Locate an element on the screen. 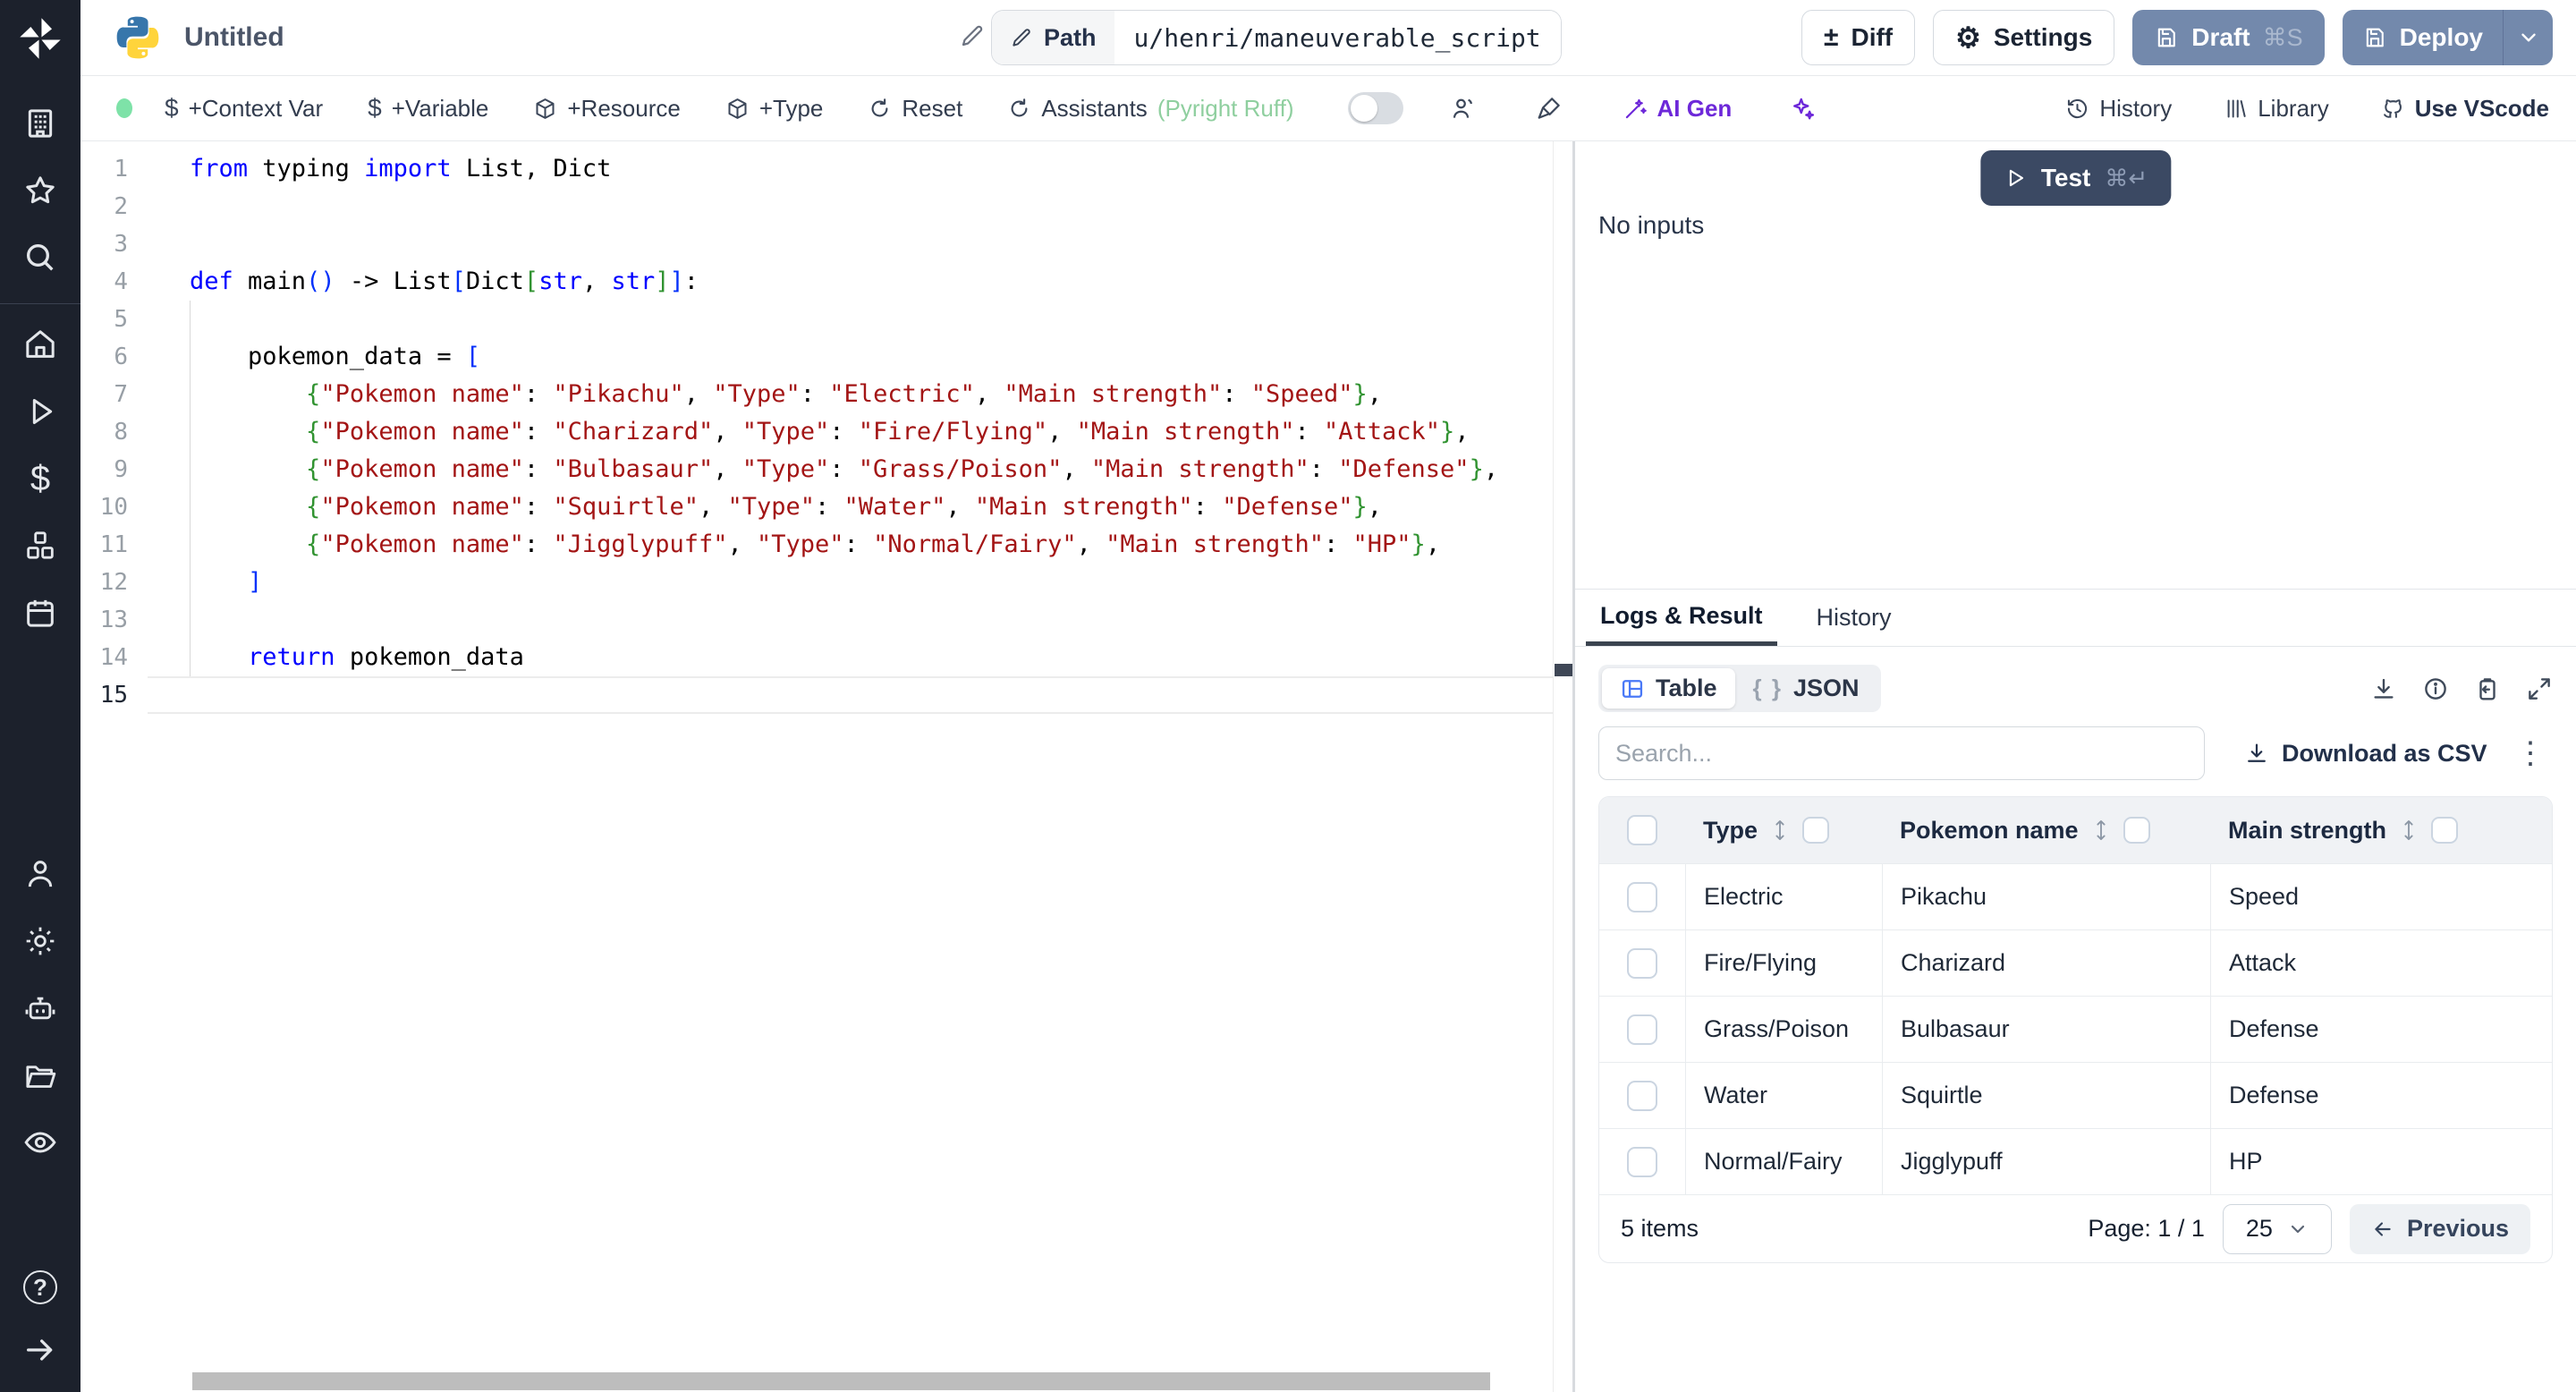  ai-gen-button: AI Gen is located at coordinates (1677, 109).